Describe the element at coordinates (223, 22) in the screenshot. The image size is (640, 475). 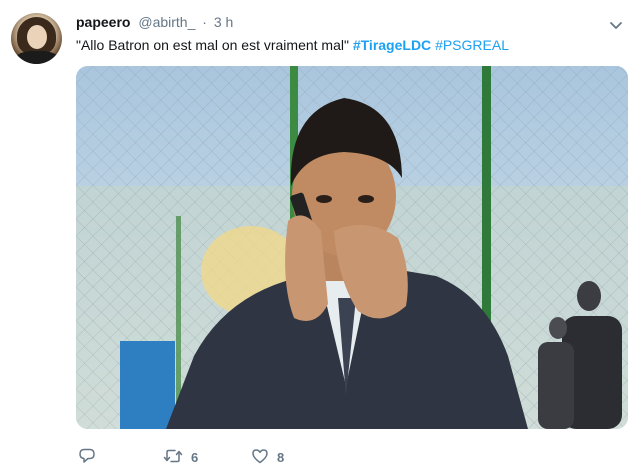
I see `timestamp: 3 h` at that location.